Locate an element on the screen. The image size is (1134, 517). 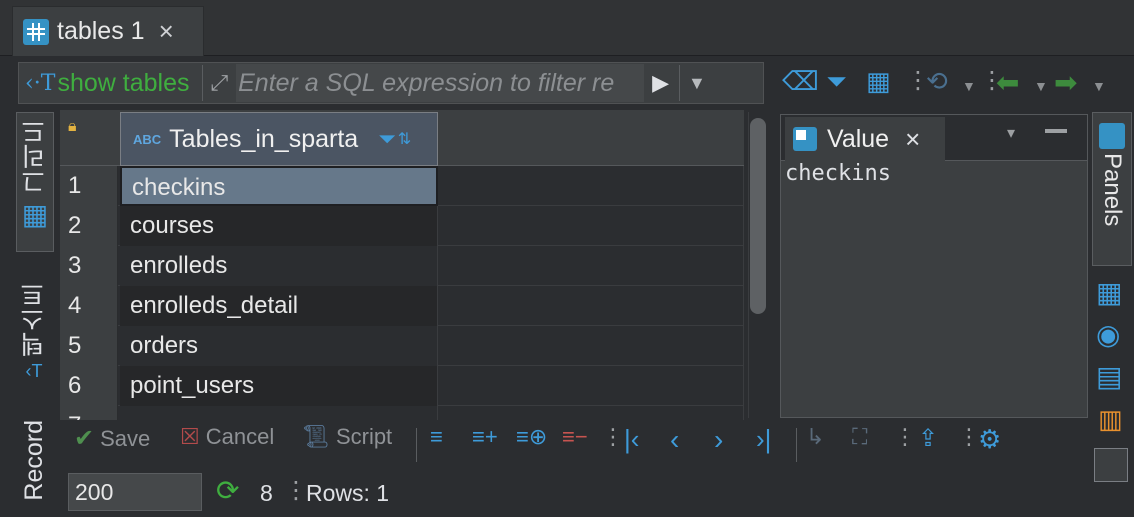
calculator-icon: ▦ is located at coordinates (1109, 292).